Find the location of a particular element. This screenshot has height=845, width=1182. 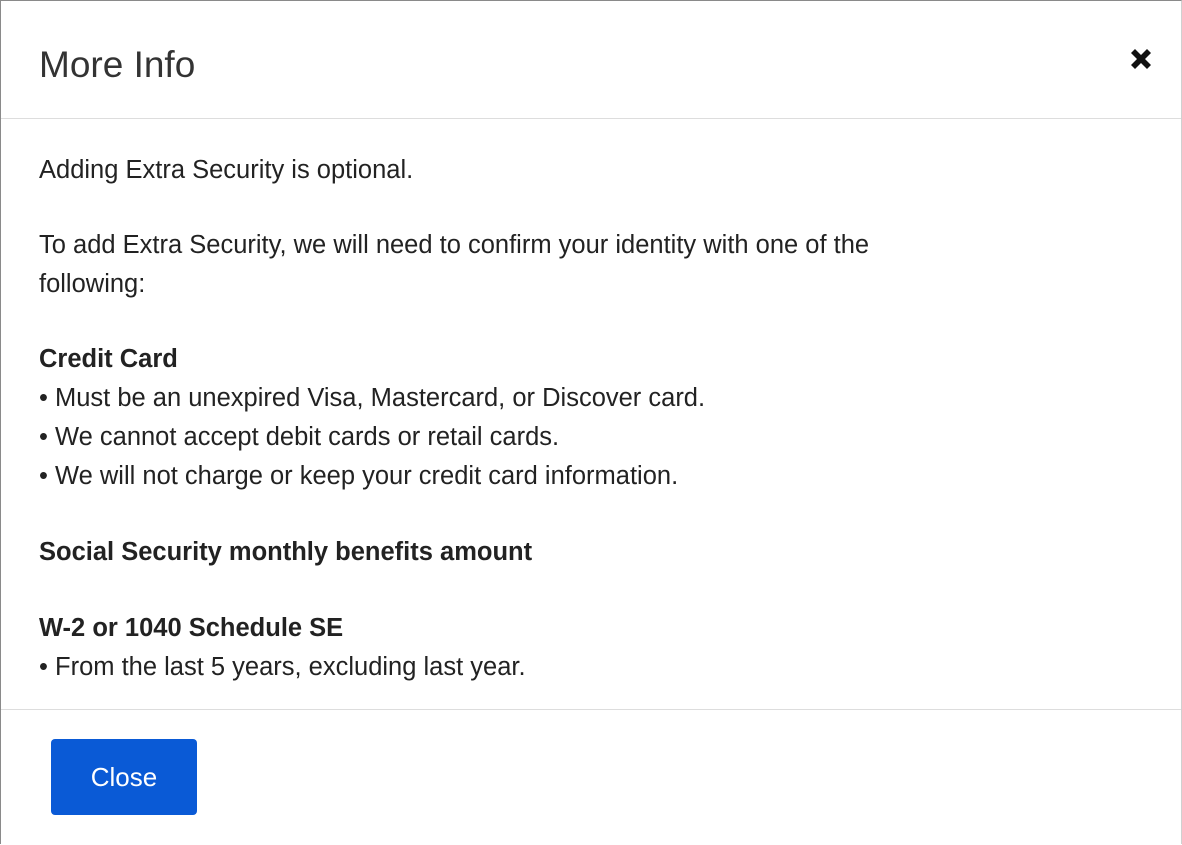

modal-title: More Info is located at coordinates (117, 64).